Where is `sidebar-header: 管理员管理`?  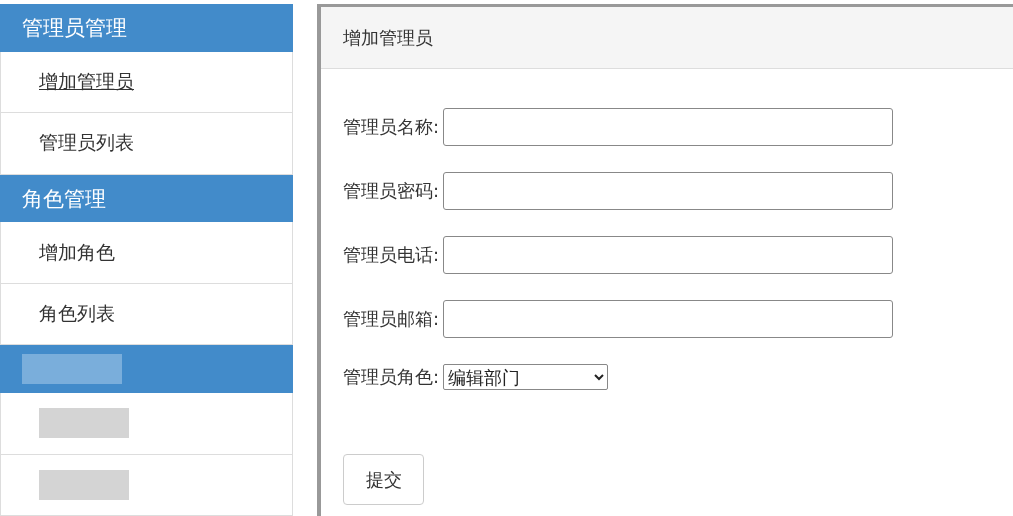
sidebar-header: 管理员管理 is located at coordinates (146, 28).